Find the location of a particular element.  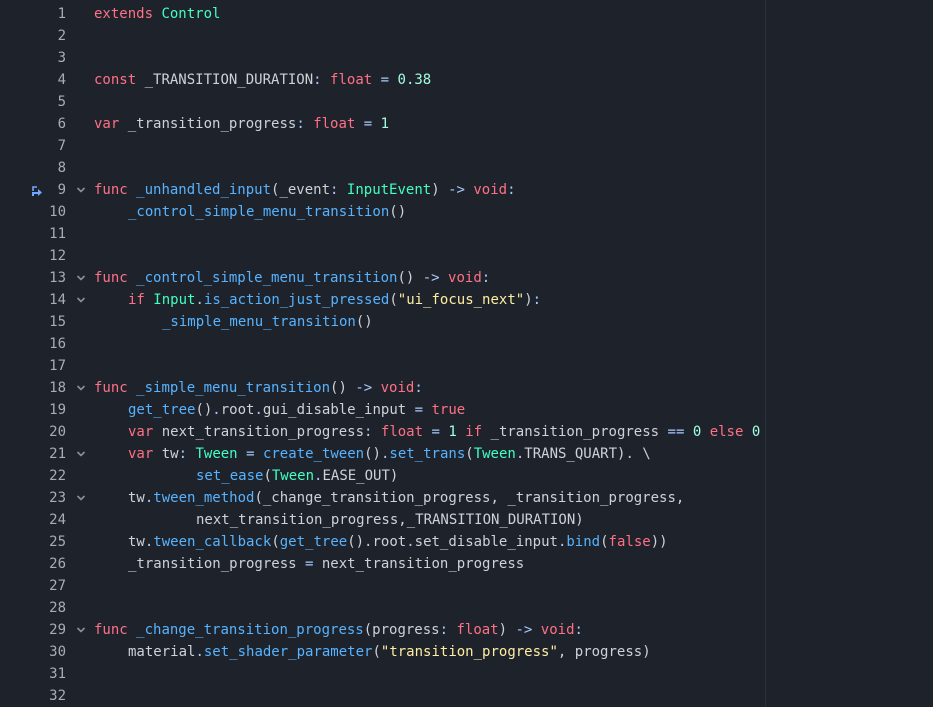

code-line: 7 is located at coordinates (466, 146).